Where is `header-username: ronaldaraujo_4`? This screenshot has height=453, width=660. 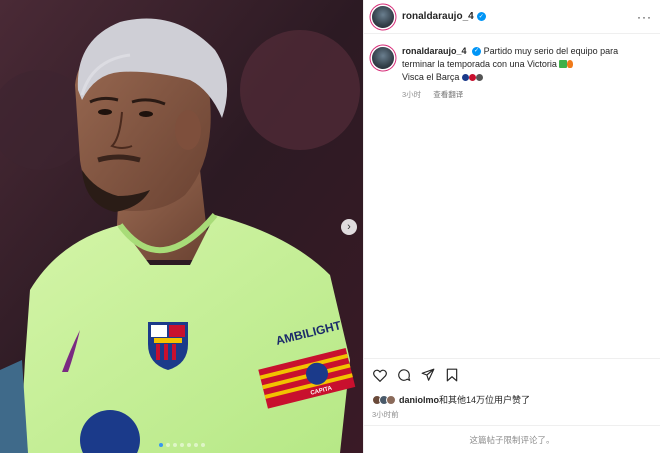
header-username: ronaldaraujo_4 is located at coordinates (438, 16).